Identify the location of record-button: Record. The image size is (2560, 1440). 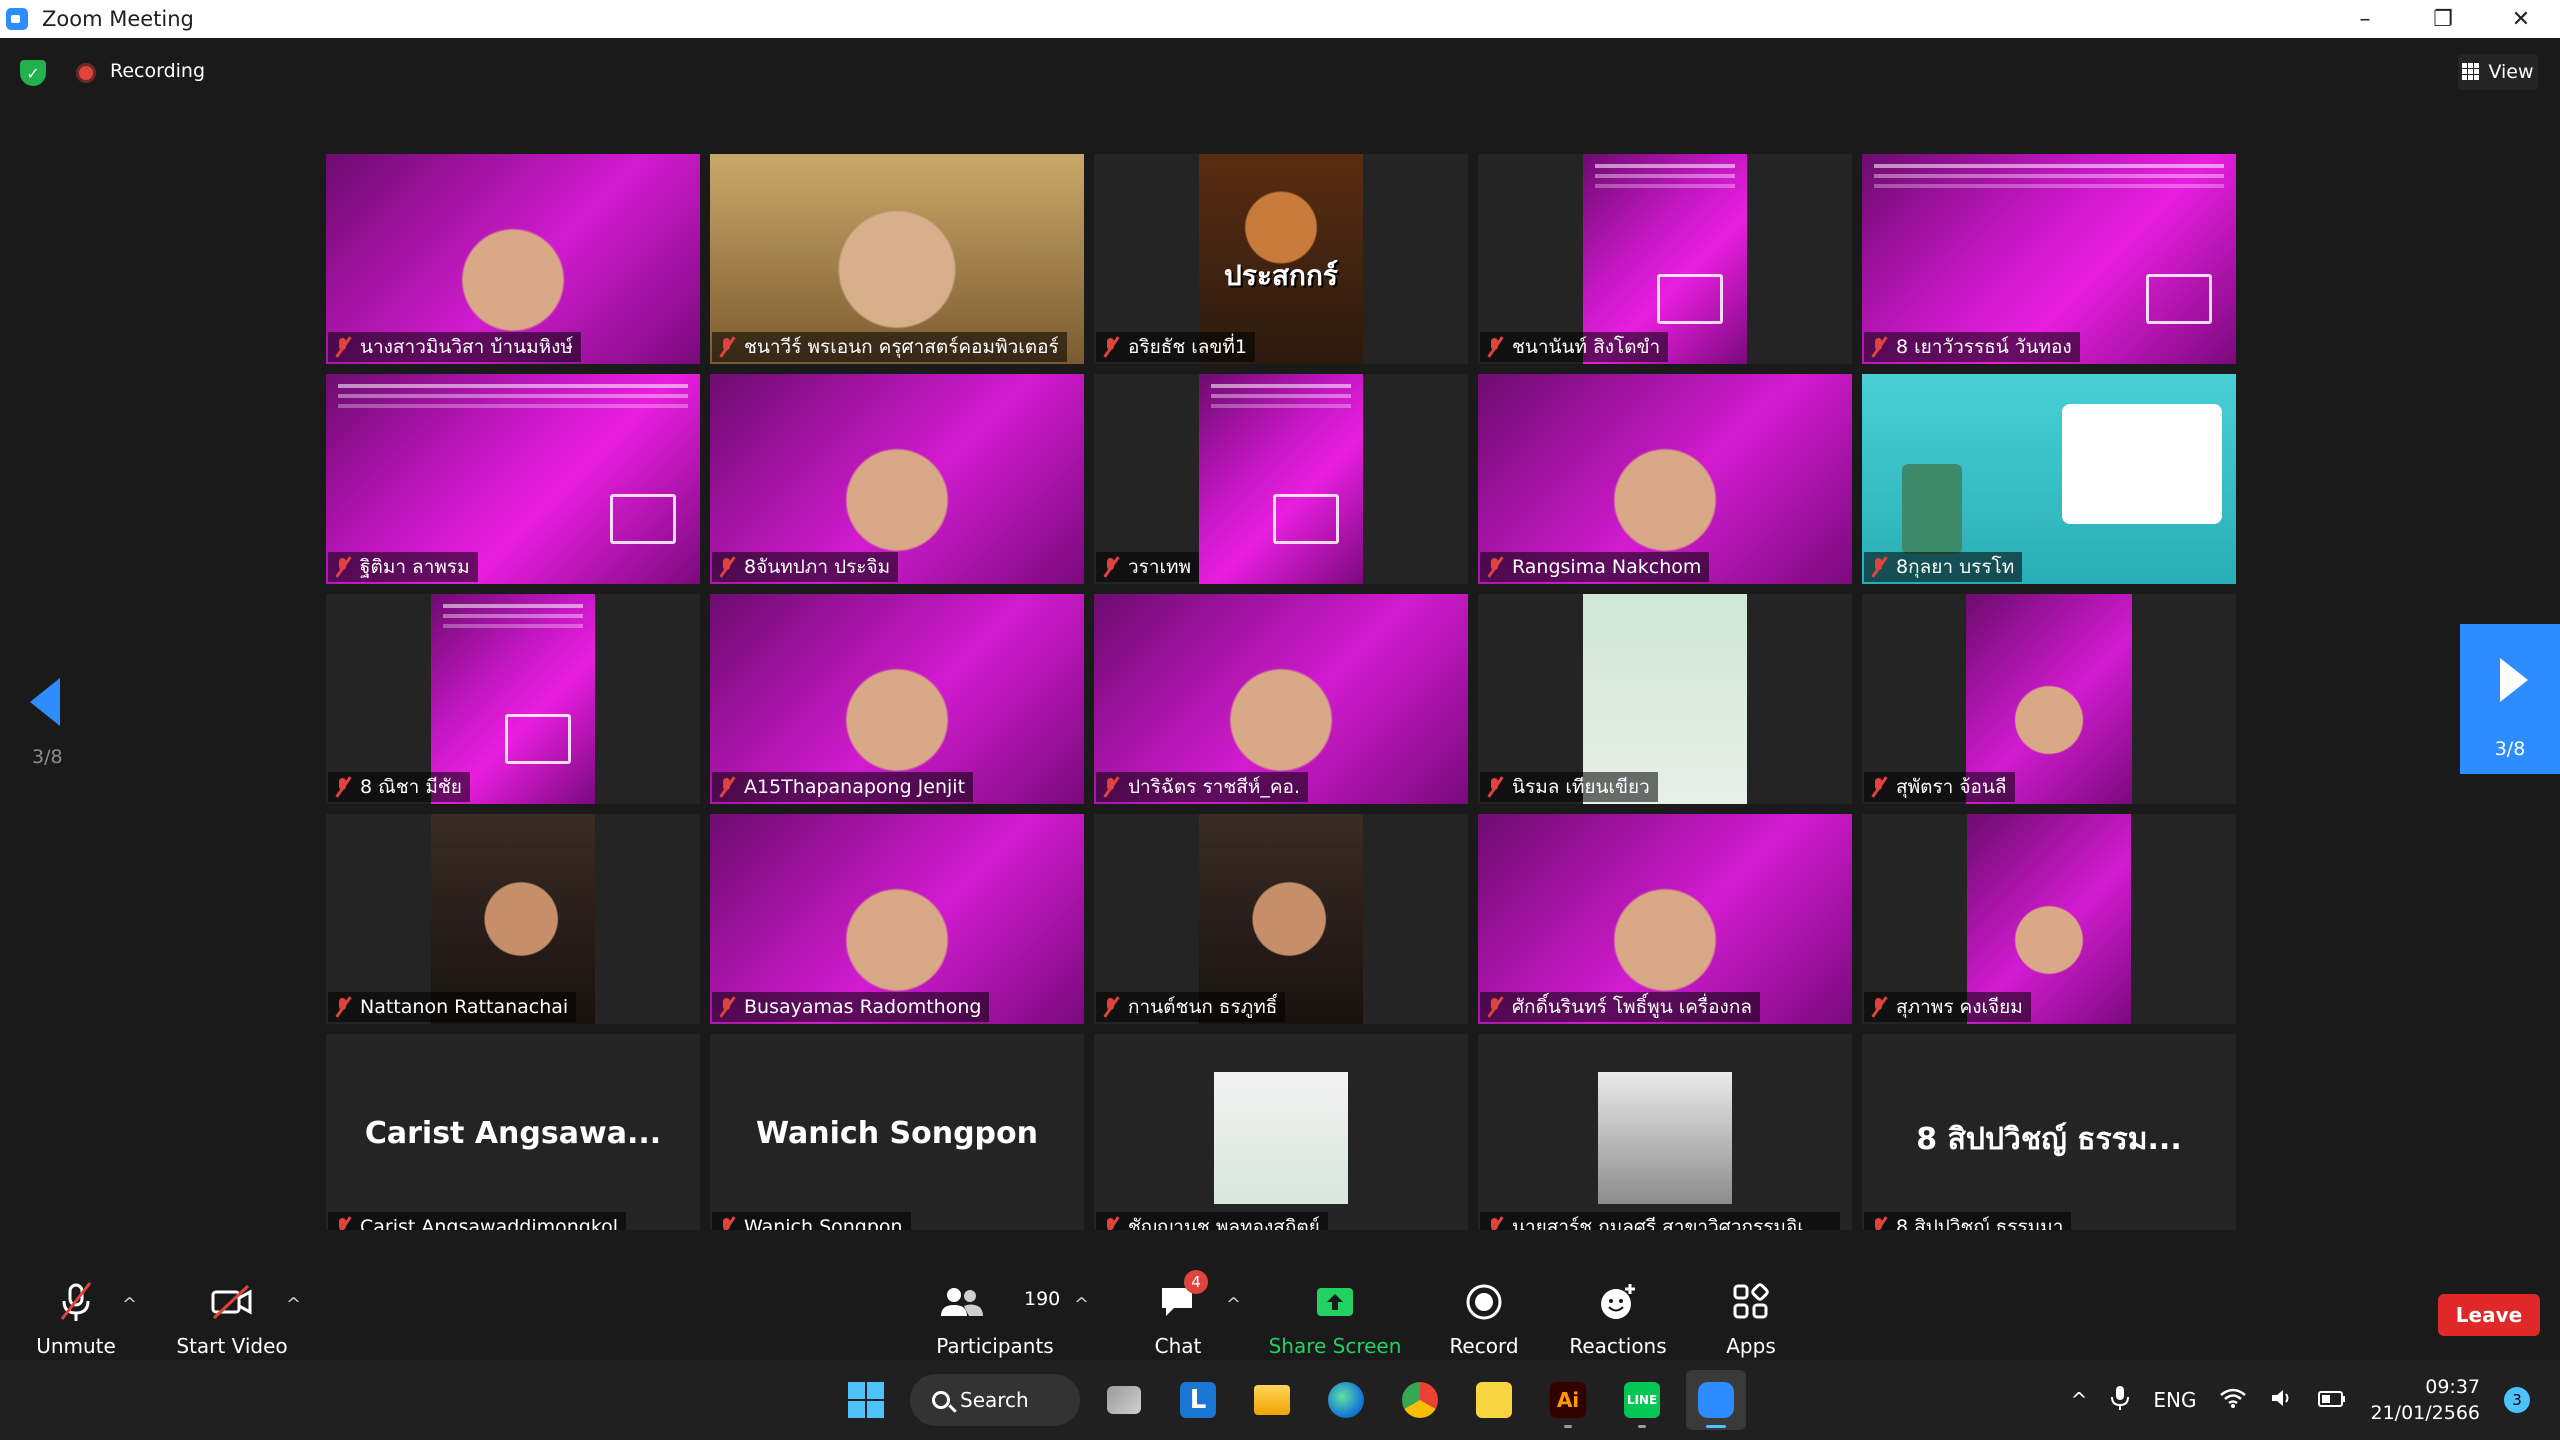
(1484, 1295).